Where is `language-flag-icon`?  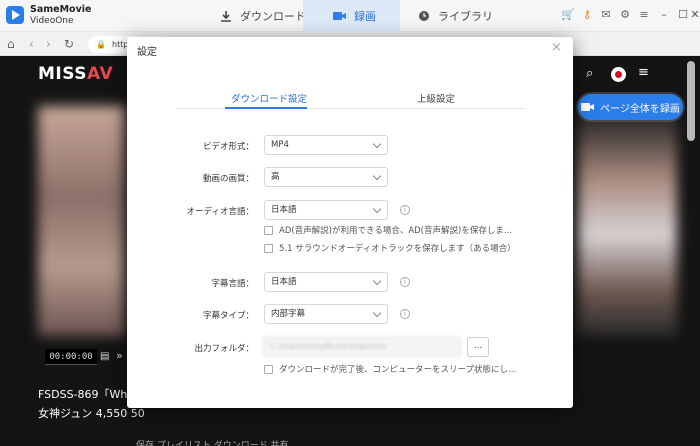
language-flag-icon is located at coordinates (618, 74).